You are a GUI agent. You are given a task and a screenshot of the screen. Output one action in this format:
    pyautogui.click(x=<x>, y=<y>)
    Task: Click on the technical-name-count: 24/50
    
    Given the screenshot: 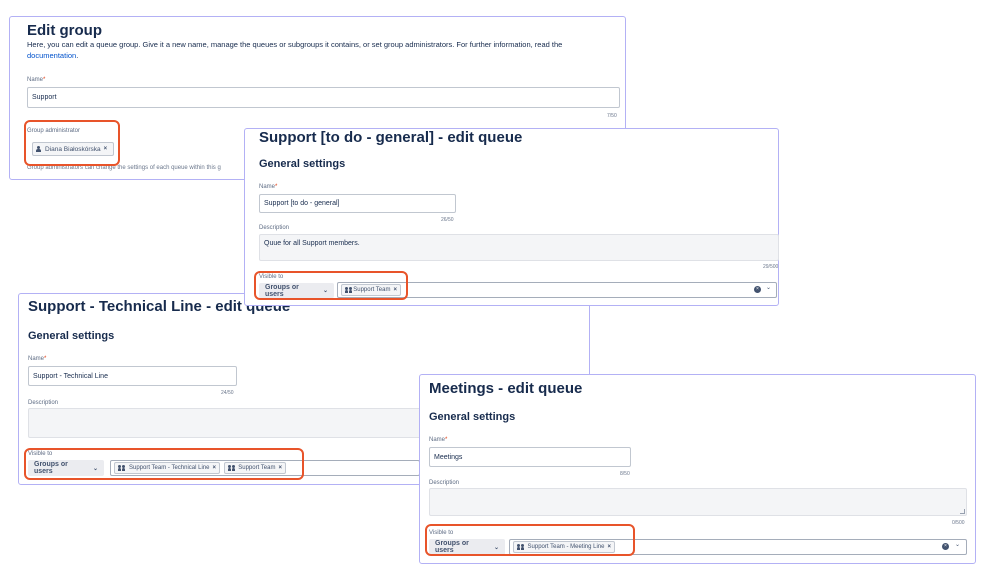 What is the action you would take?
    pyautogui.click(x=227, y=393)
    